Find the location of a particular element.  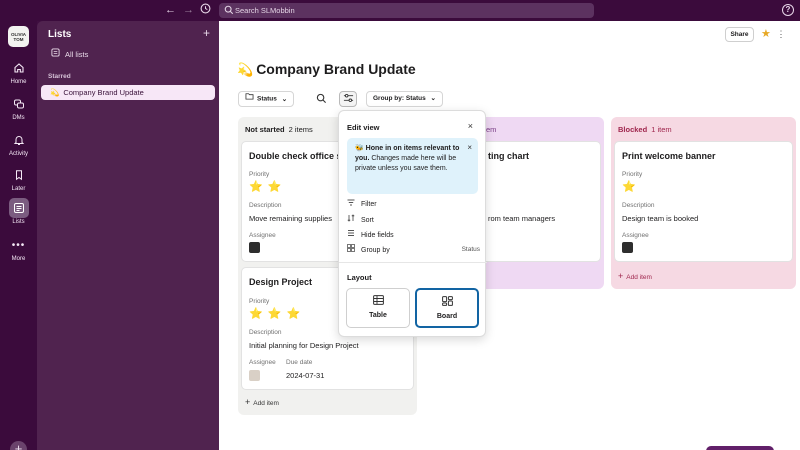

due-date-value: 2024-07-31 is located at coordinates (305, 375).